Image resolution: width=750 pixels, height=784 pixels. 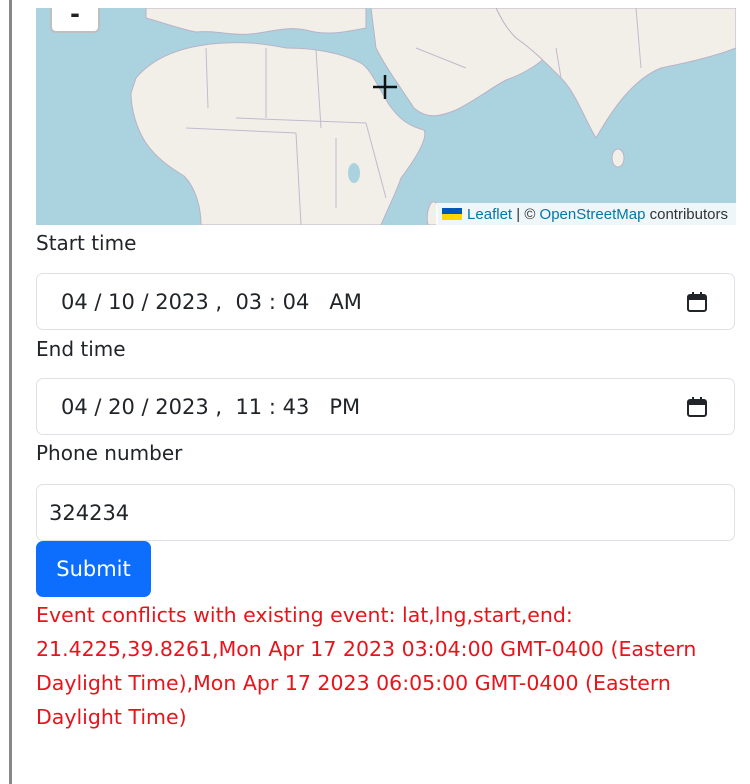 I want to click on crosshair-icon, so click(x=385, y=87).